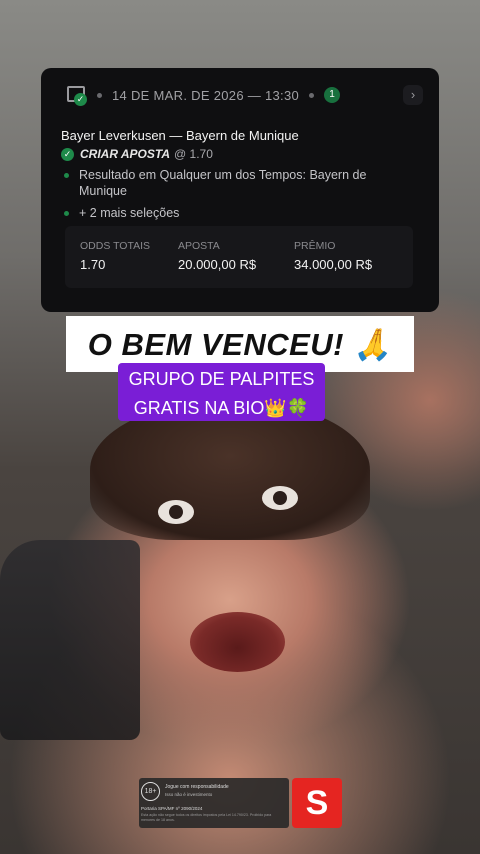  What do you see at coordinates (217, 264) in the screenshot?
I see `stake-value: 20.000,00 R$` at bounding box center [217, 264].